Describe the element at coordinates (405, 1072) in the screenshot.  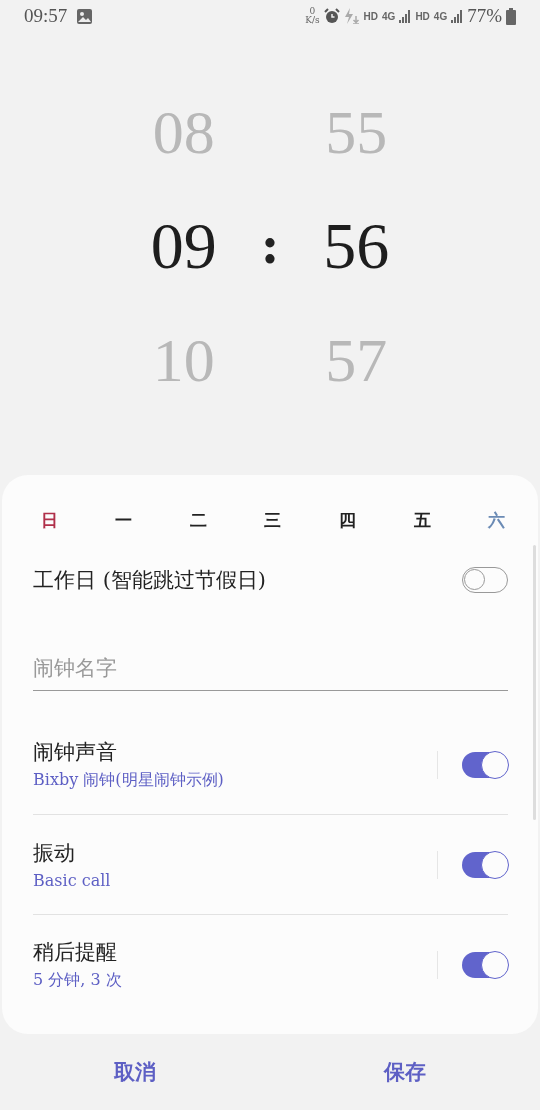
I see `save-button: 保存` at that location.